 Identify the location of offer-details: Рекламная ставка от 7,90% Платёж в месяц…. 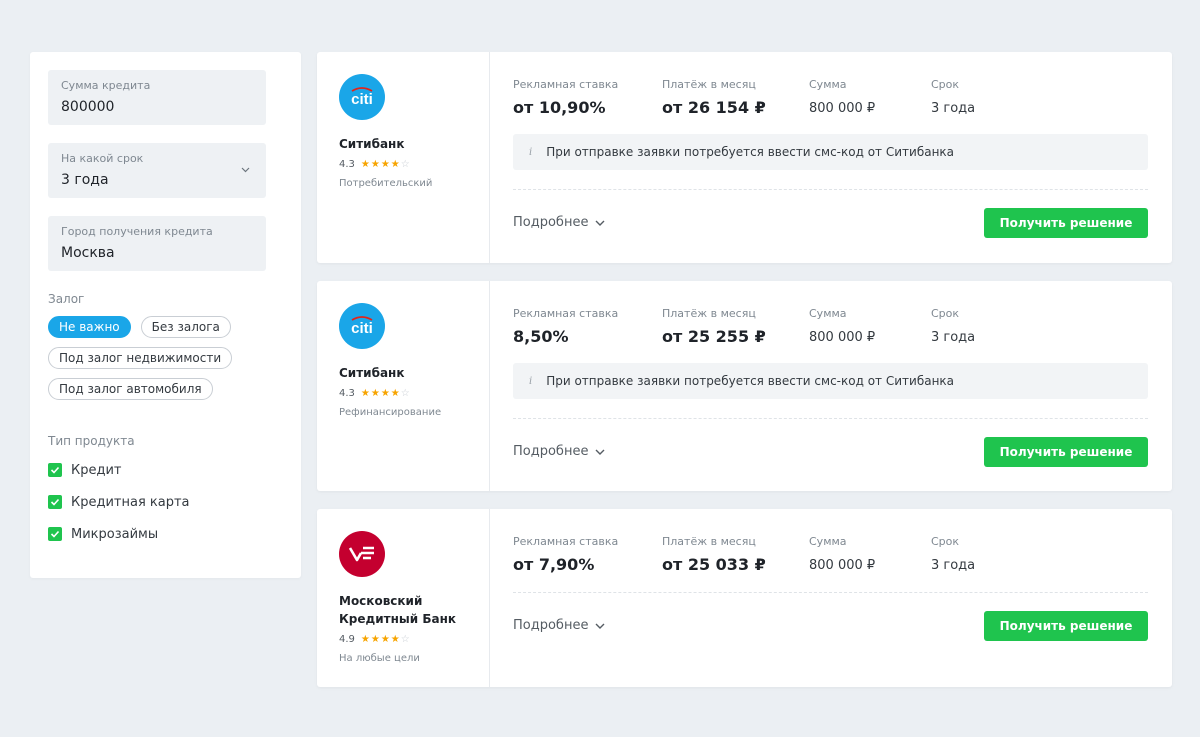
(830, 598).